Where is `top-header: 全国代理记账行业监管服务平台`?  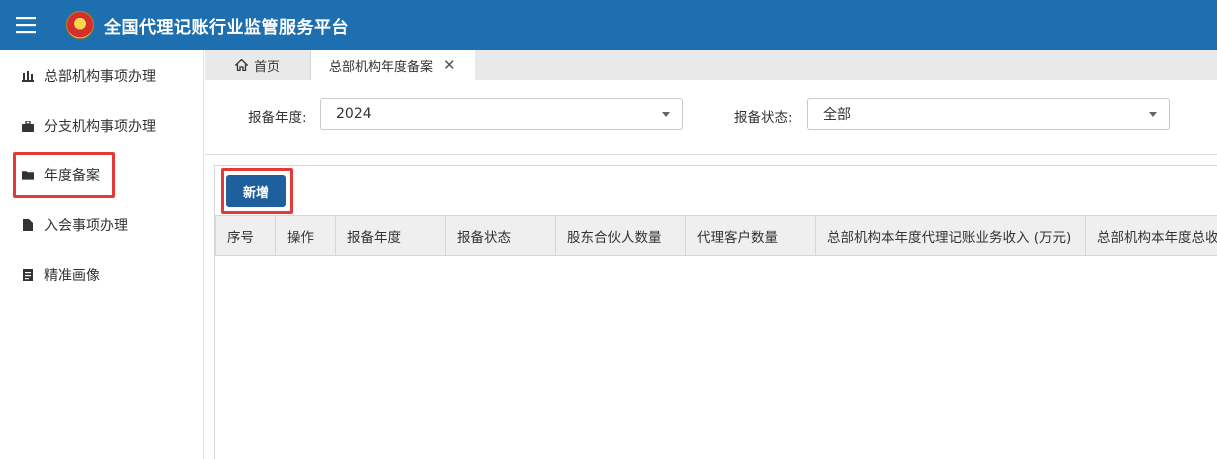
top-header: 全国代理记账行业监管服务平台 is located at coordinates (608, 25).